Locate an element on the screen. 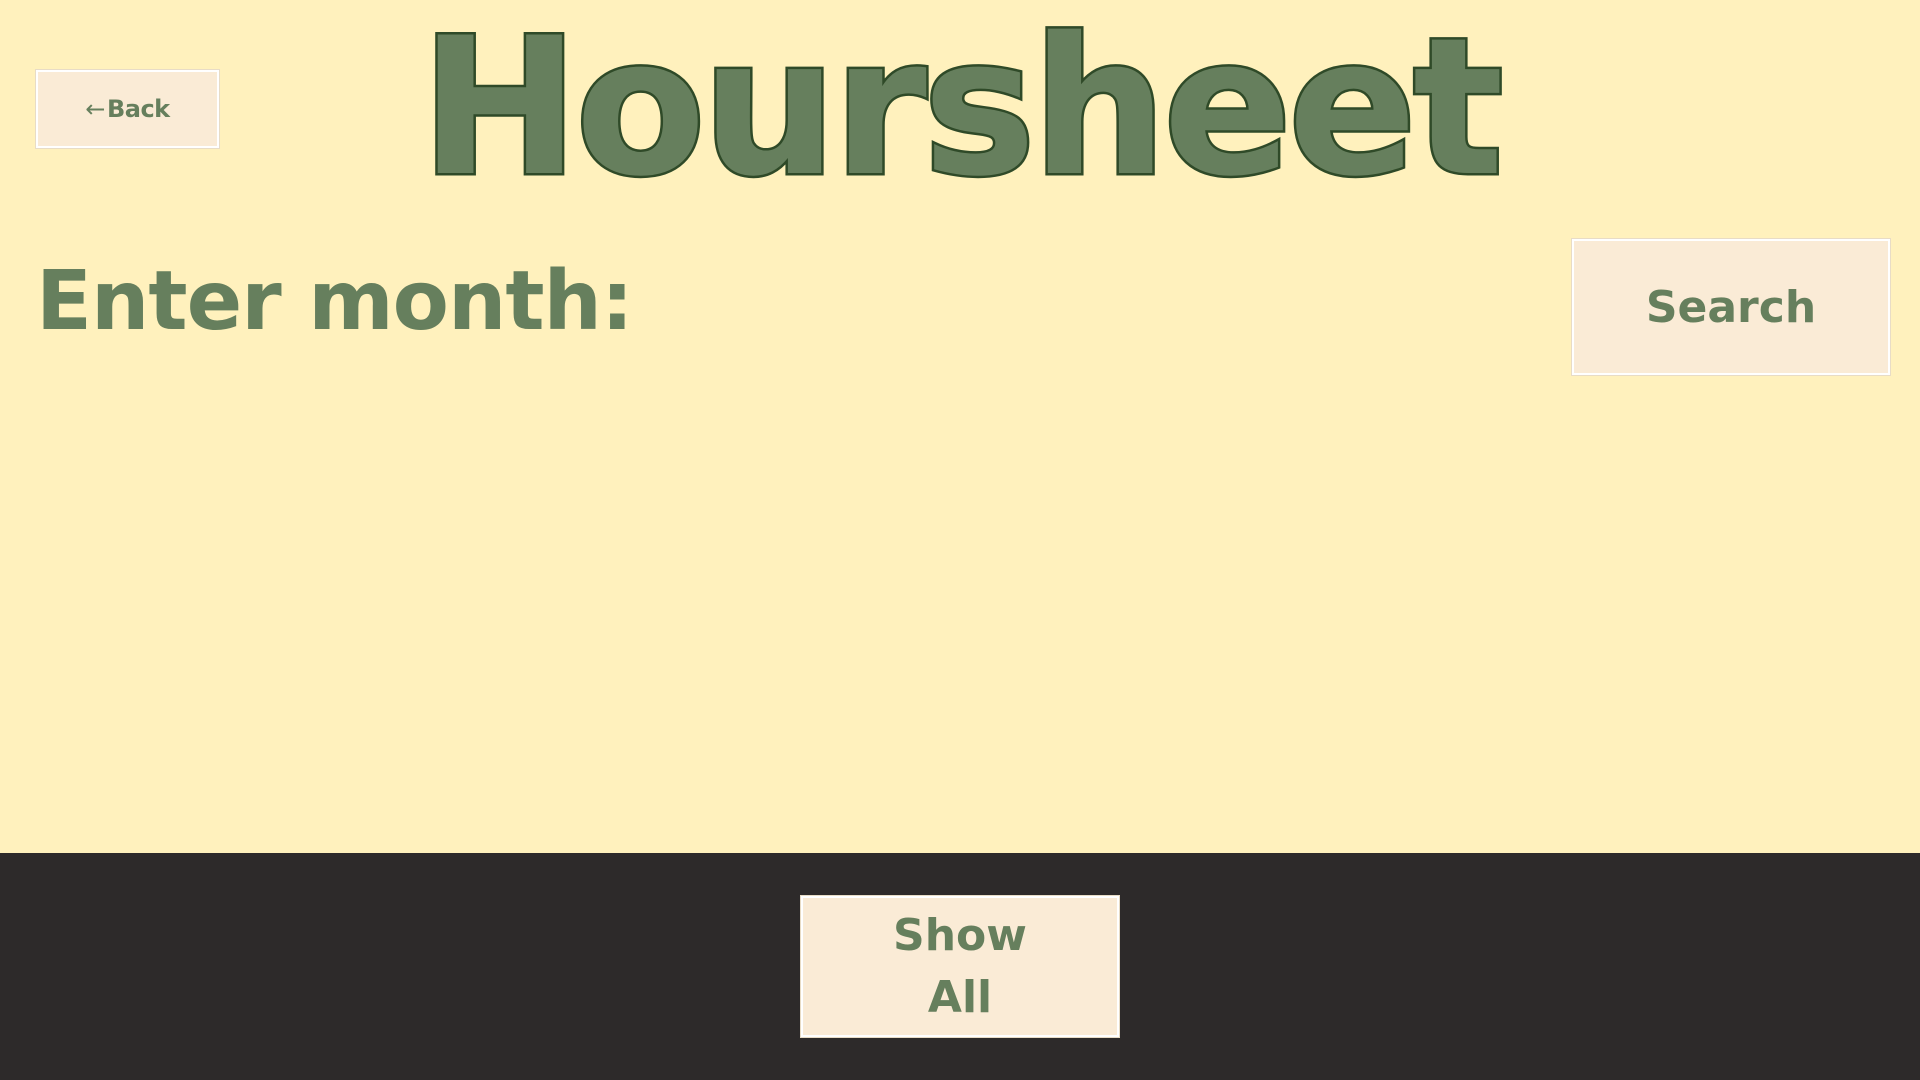 Image resolution: width=1920 pixels, height=1080 pixels. search-button: Search is located at coordinates (1731, 307).